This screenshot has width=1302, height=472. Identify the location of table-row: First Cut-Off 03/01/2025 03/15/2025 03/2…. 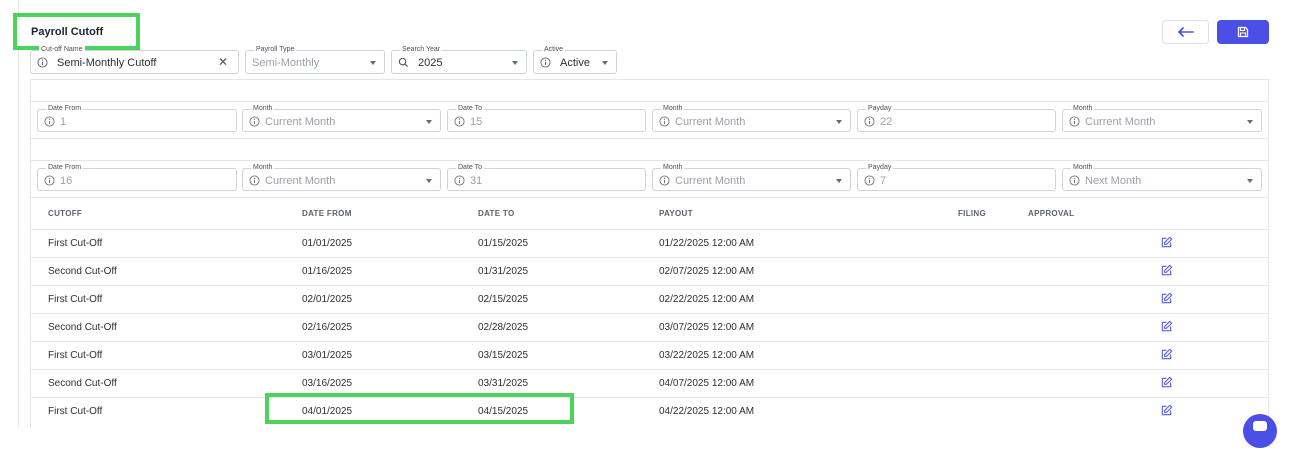
(649, 355).